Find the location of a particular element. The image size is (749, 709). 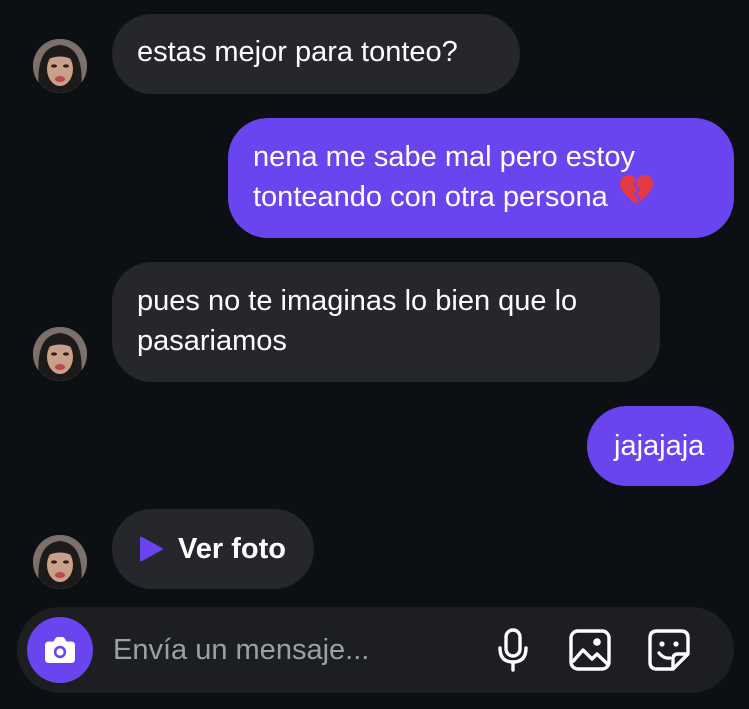

sticker-icon is located at coordinates (669, 650).